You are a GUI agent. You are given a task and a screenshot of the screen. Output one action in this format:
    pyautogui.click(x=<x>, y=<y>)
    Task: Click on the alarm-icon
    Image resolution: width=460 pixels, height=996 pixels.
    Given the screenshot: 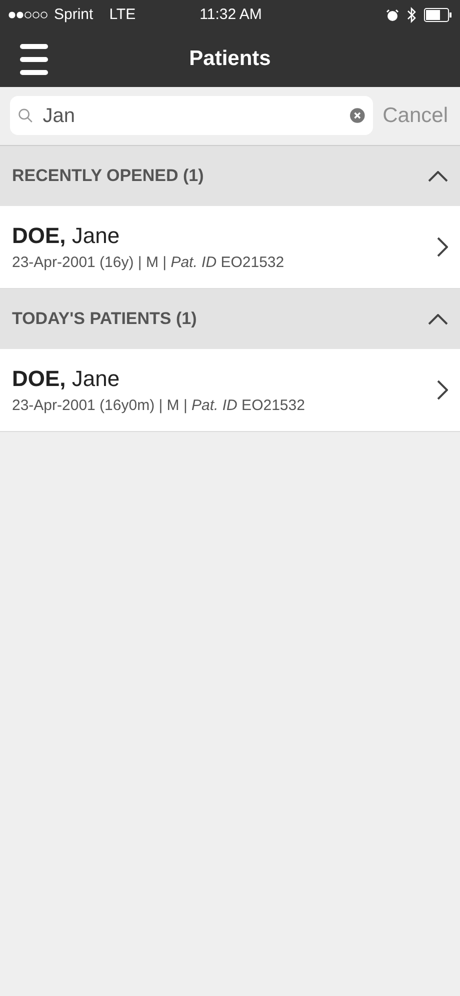 What is the action you would take?
    pyautogui.click(x=392, y=15)
    